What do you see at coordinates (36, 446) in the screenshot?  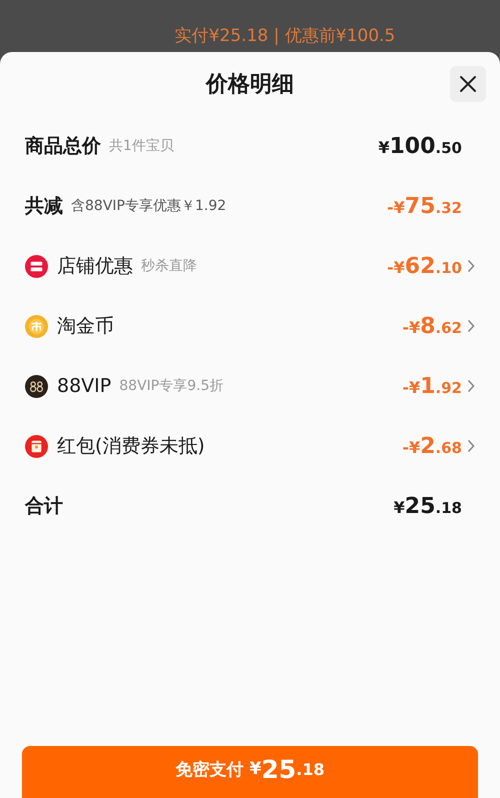 I see `envelope-icon` at bounding box center [36, 446].